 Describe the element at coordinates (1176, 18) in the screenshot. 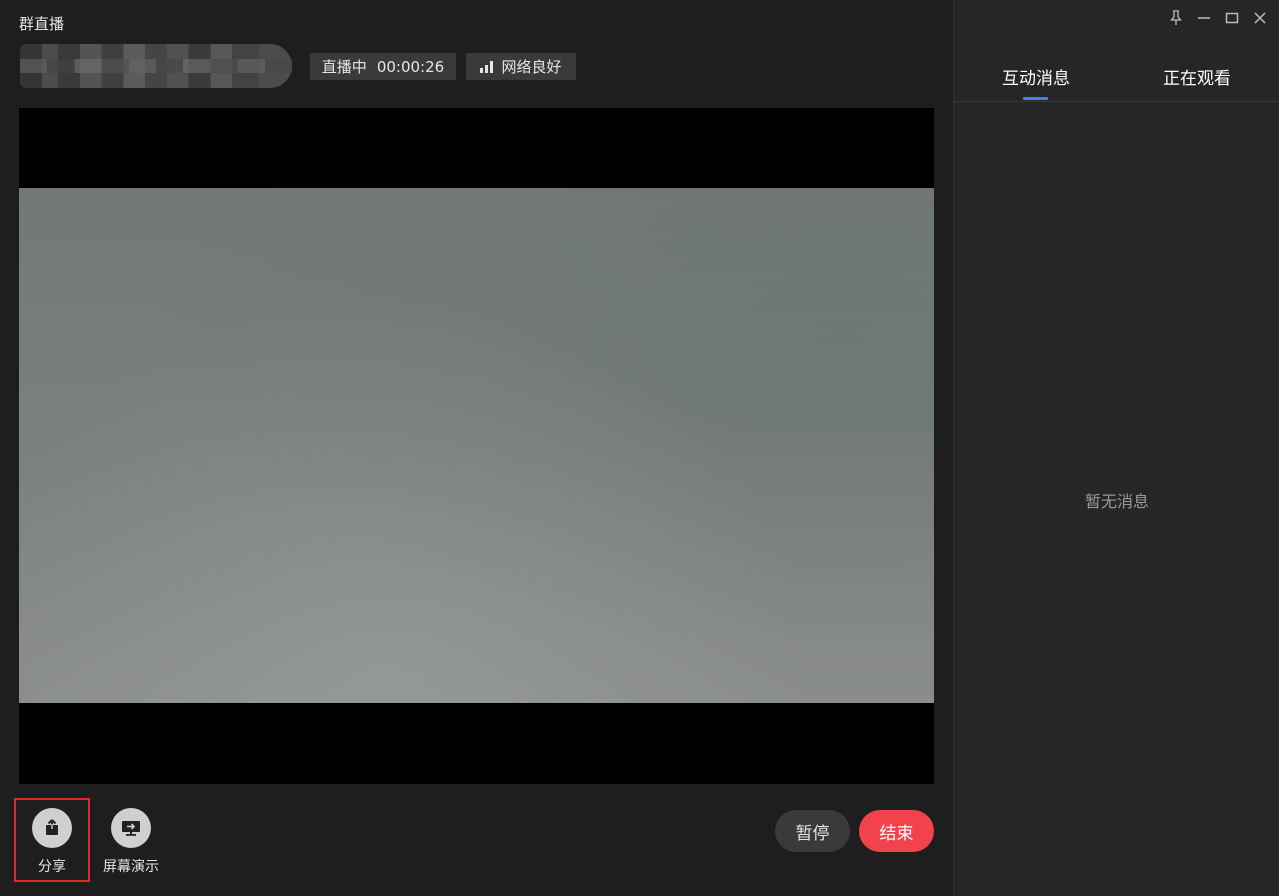

I see `pin-icon` at that location.